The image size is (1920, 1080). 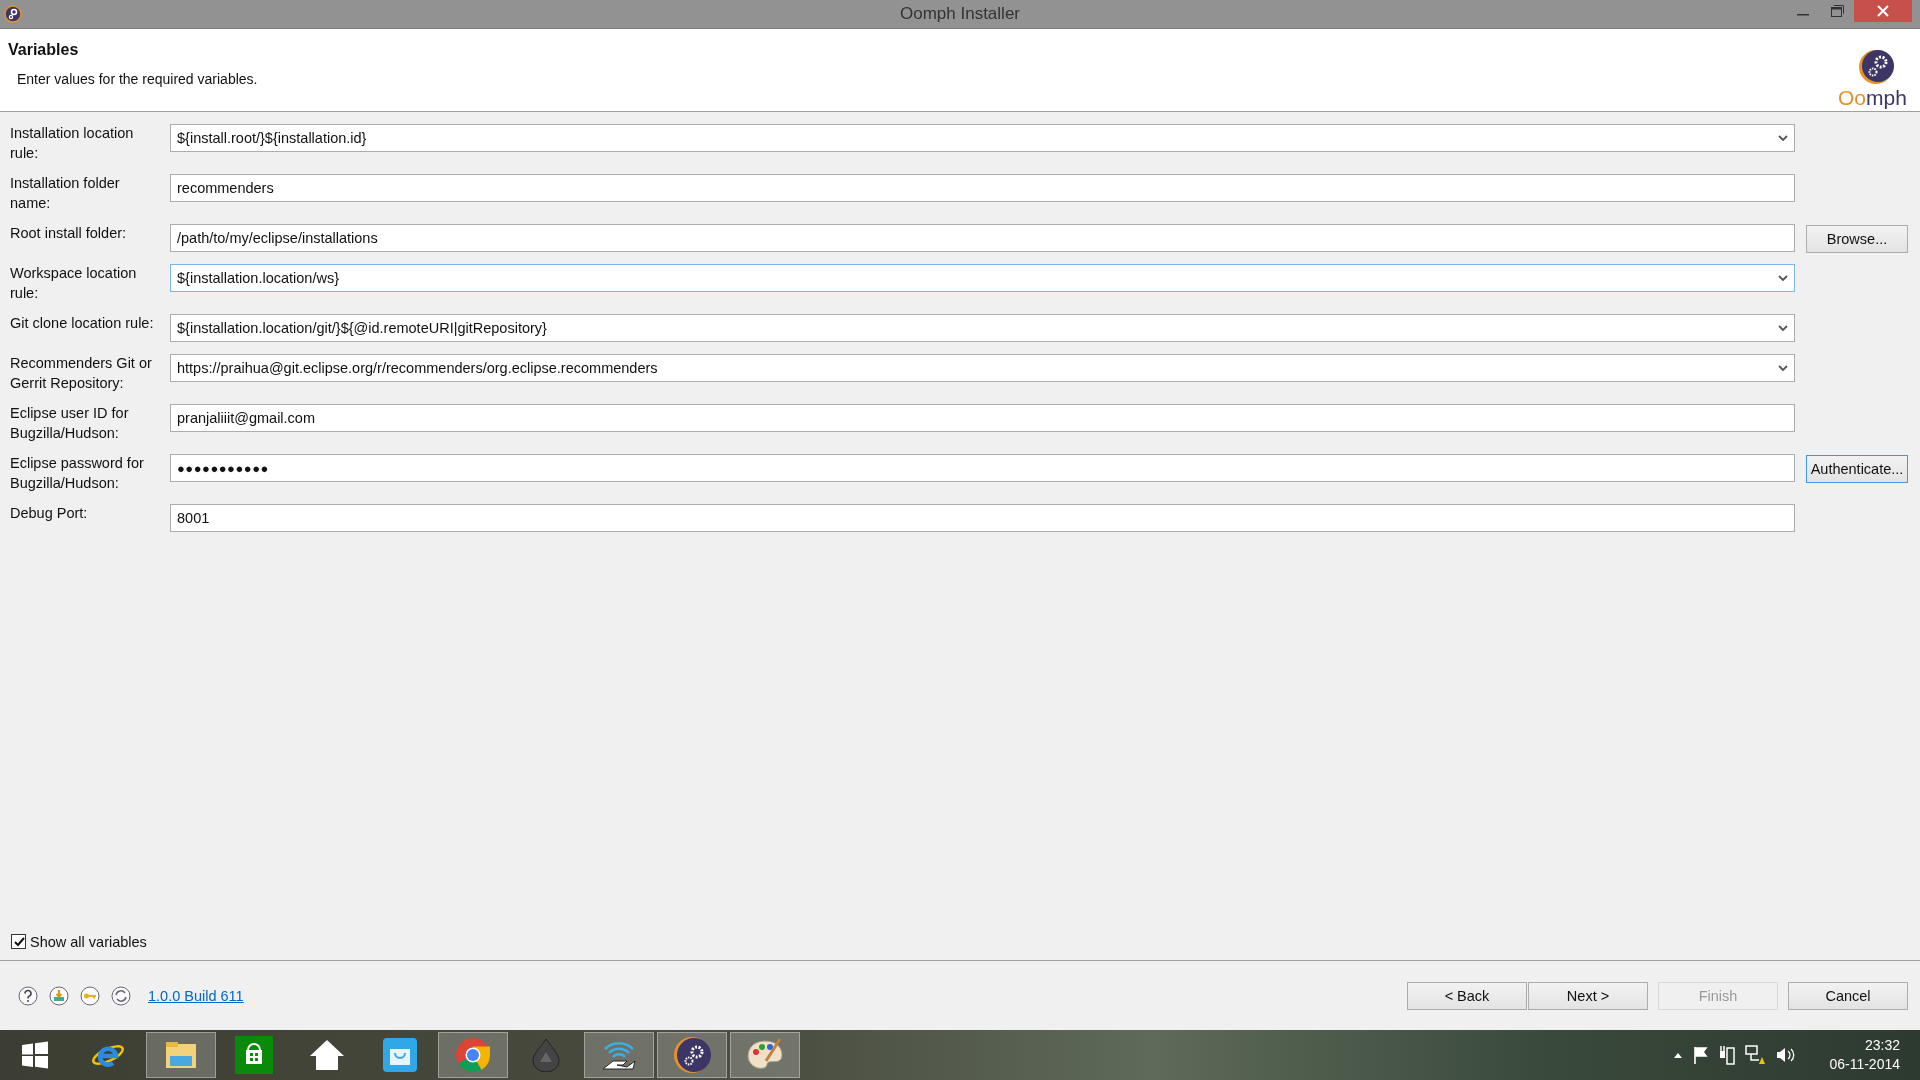 I want to click on password-field: ●●●●●●●●●●●, so click(x=982, y=468).